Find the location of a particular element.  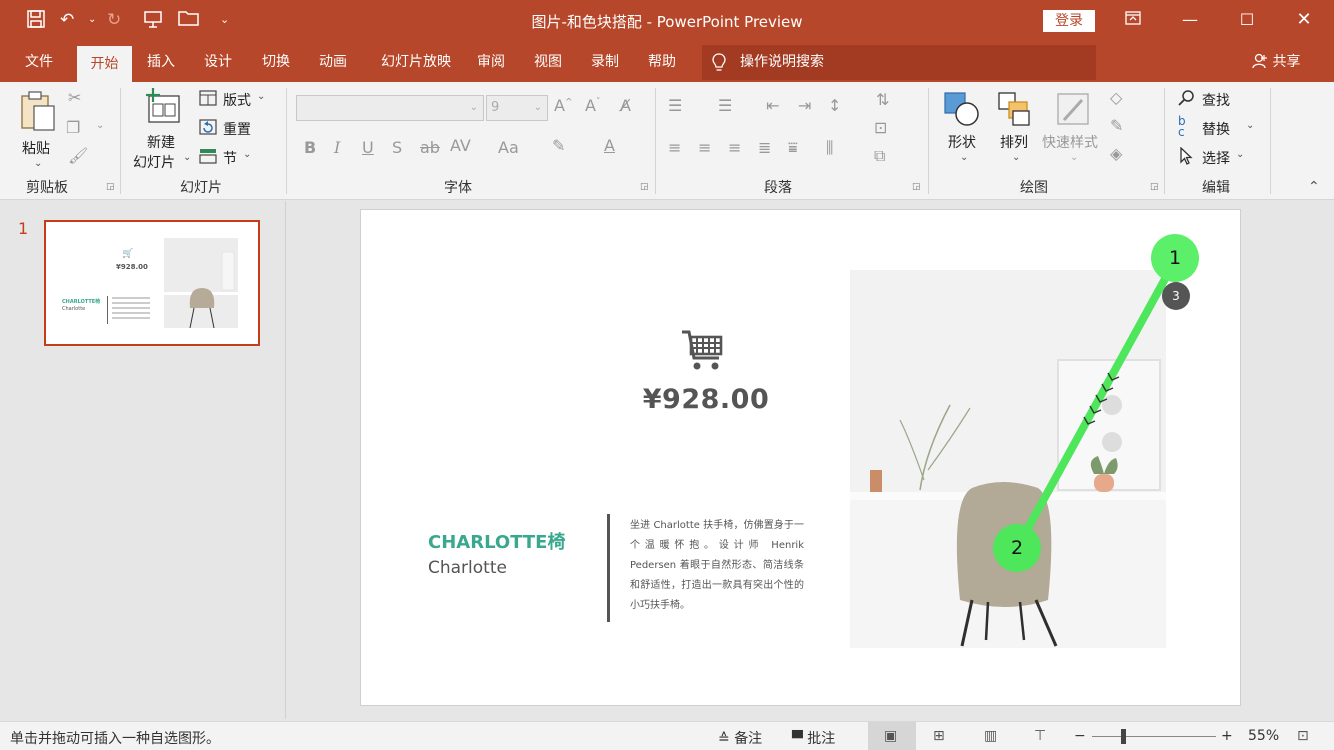

line-spacing-icon: ↕ is located at coordinates (835, 105).